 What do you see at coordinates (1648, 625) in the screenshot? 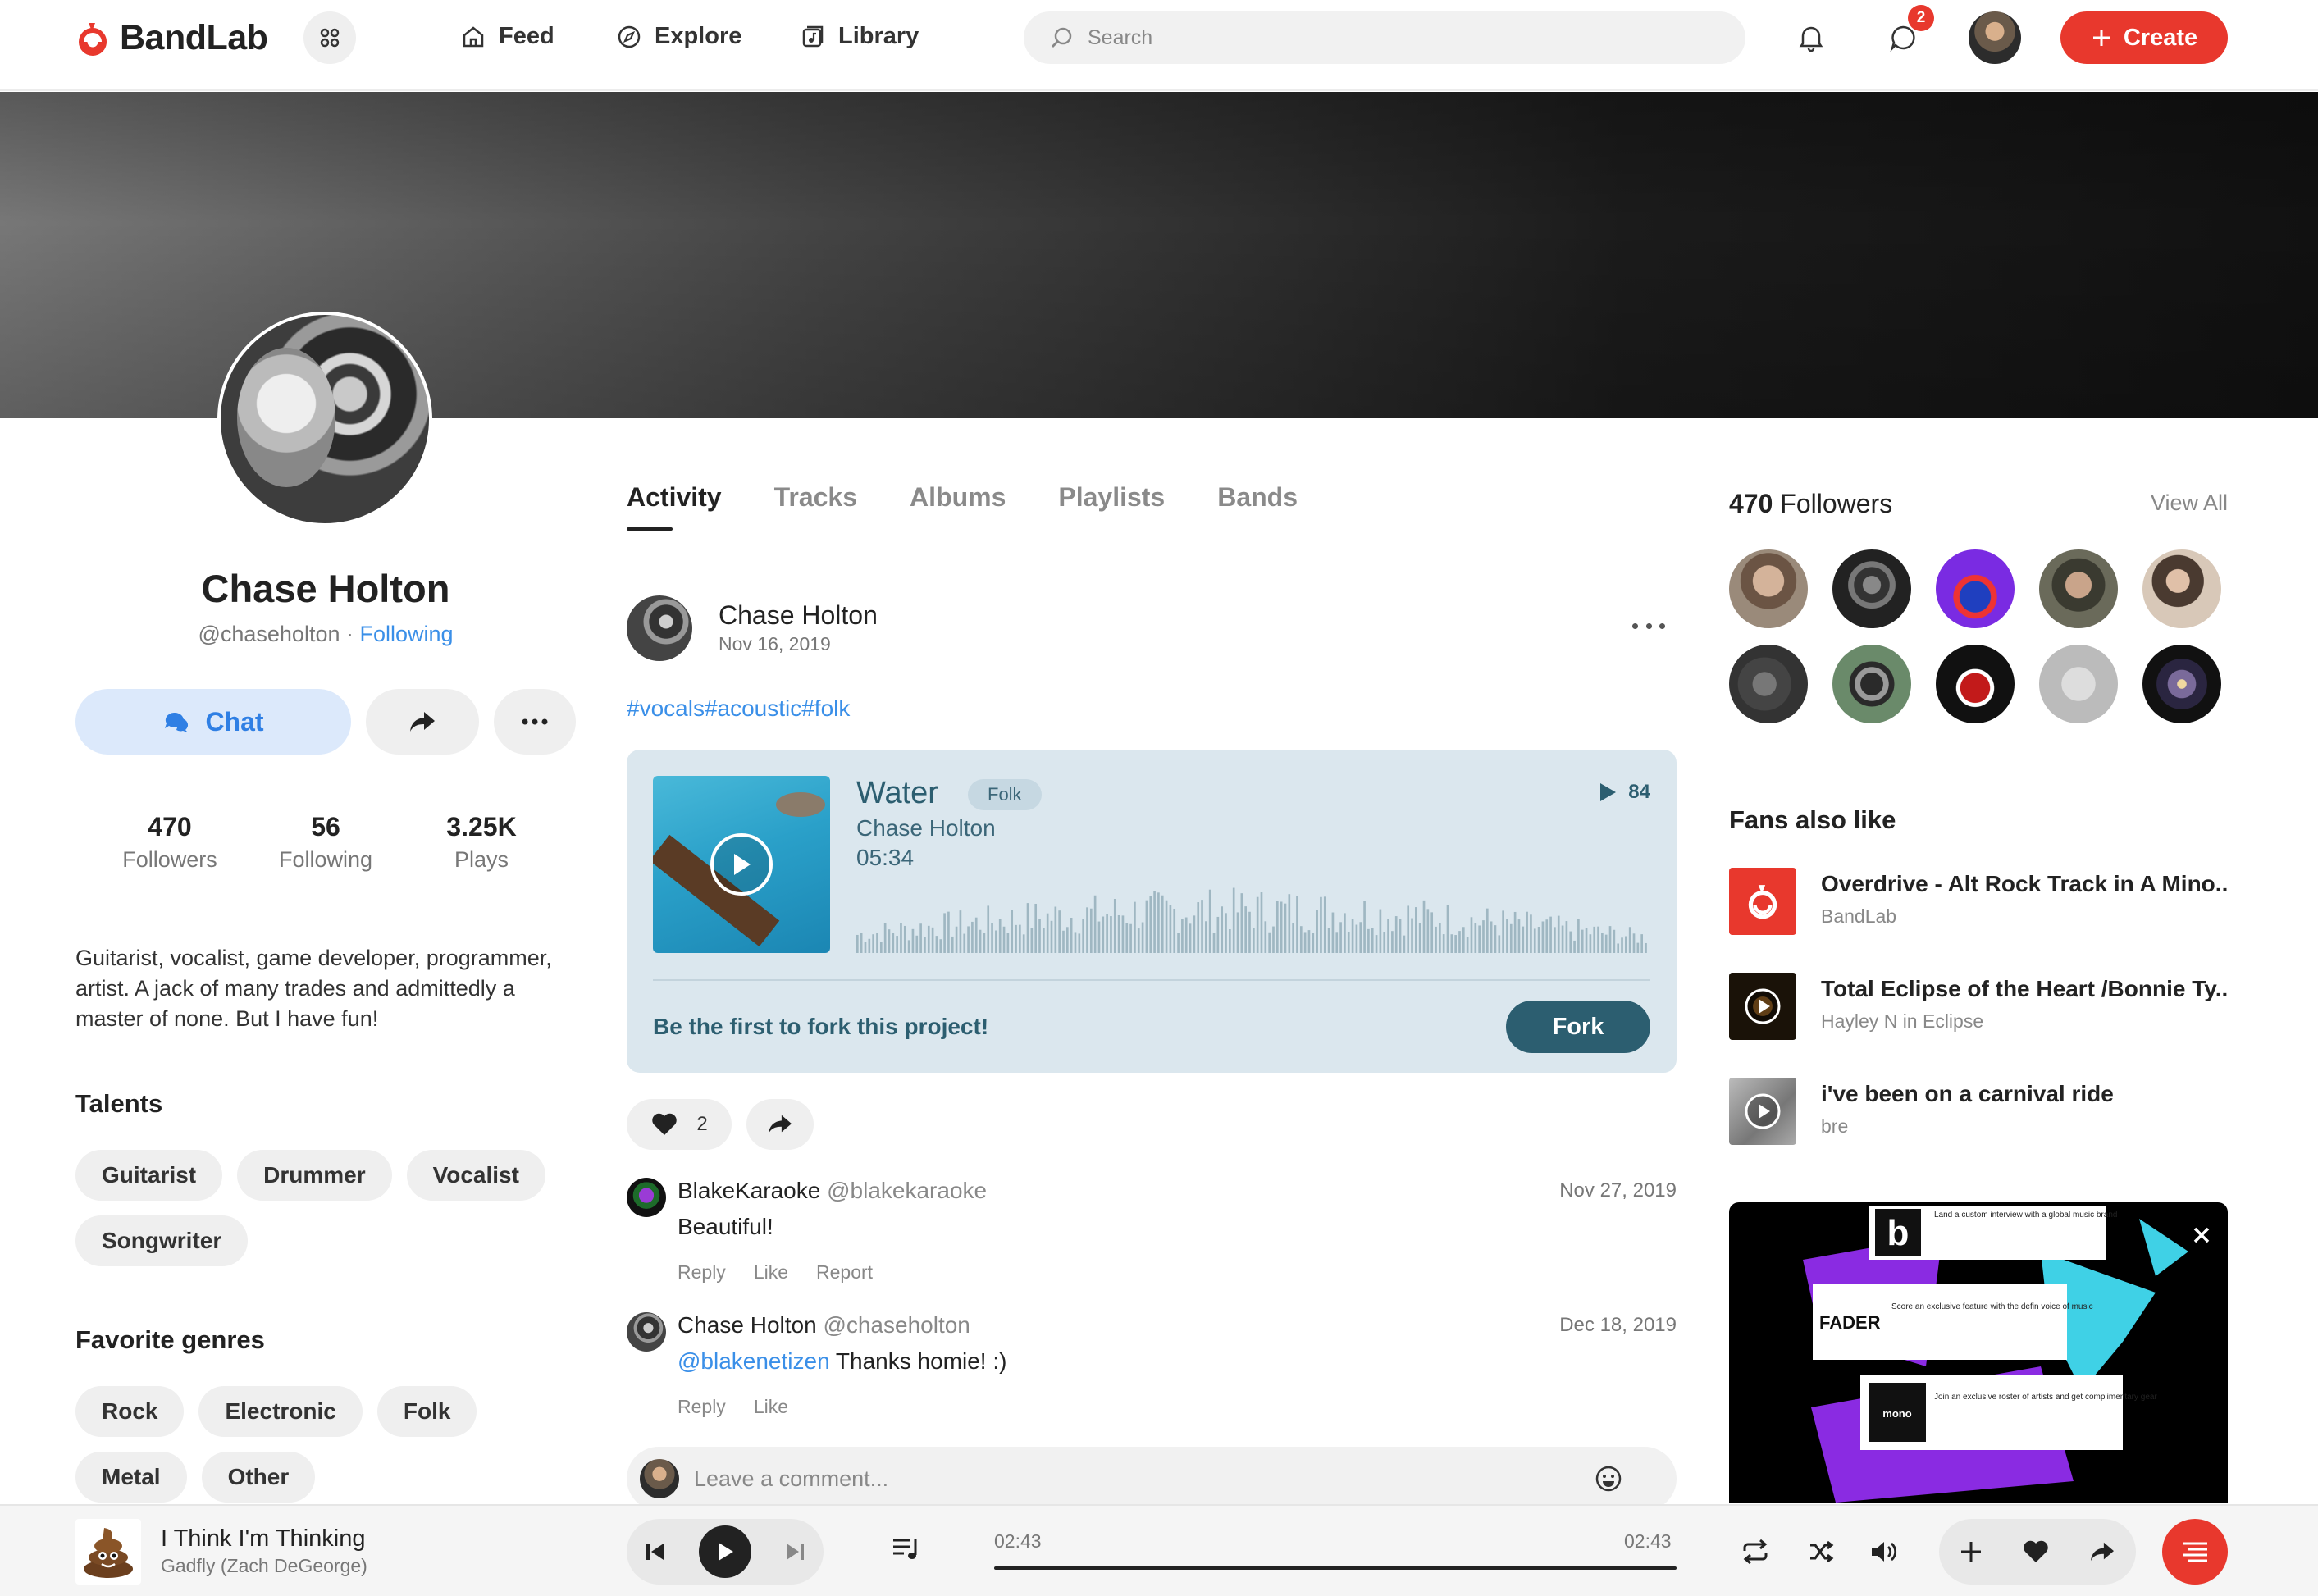
I see `post-more-button` at bounding box center [1648, 625].